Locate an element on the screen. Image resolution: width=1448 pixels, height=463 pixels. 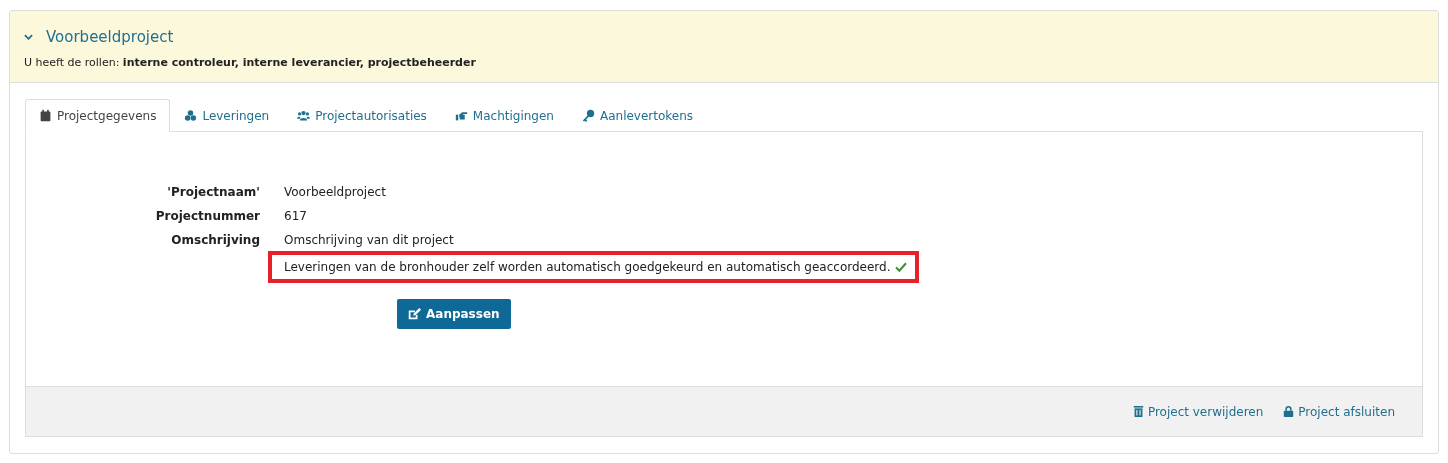
tab: Projectautorisaties is located at coordinates (362, 115).